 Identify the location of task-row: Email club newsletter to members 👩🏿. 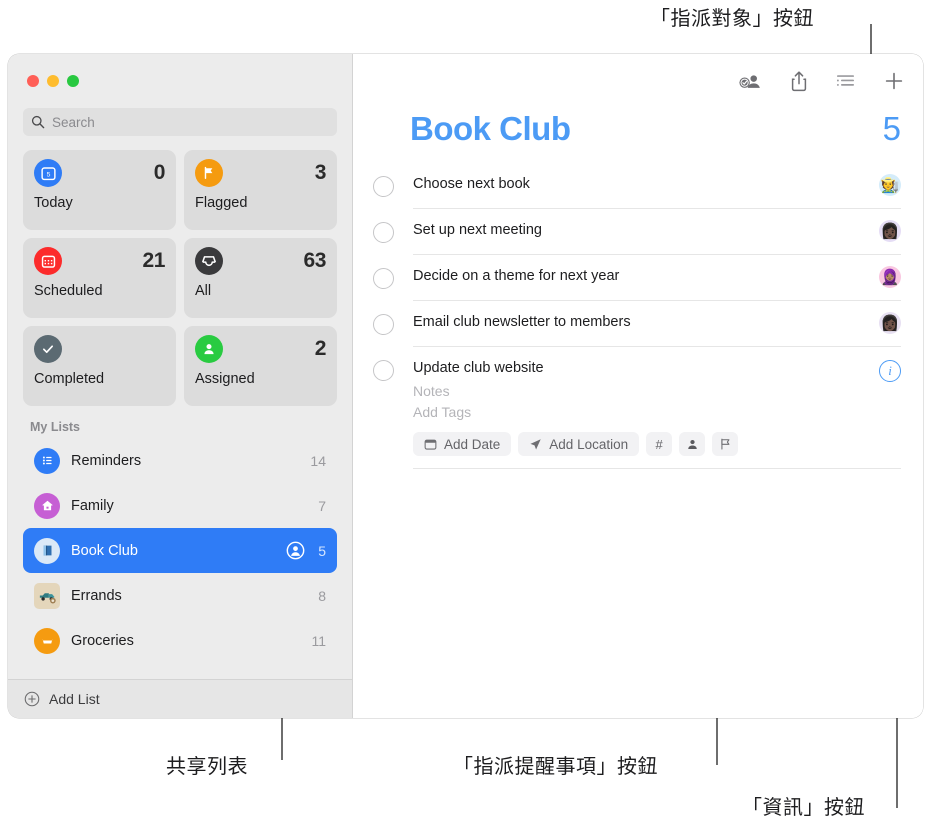
(648, 324).